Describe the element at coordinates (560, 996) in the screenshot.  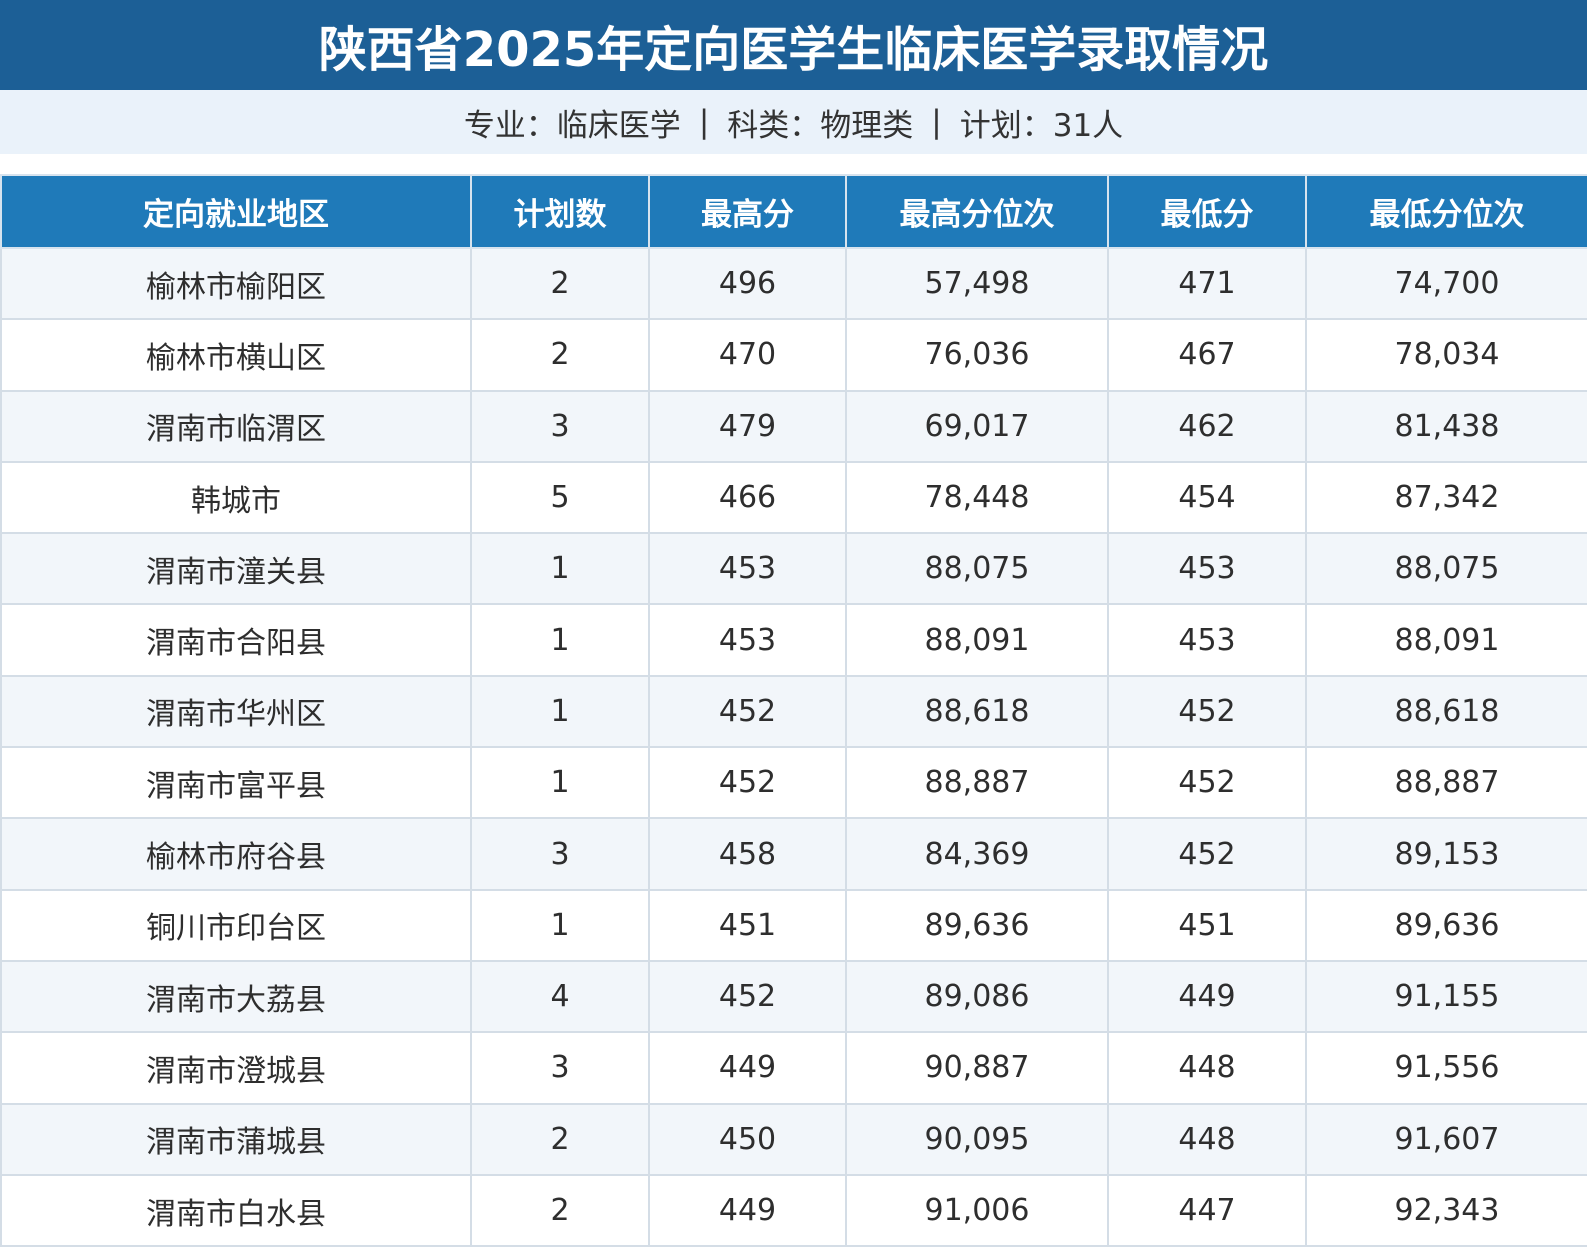
I see `cell-plan-count: 4` at that location.